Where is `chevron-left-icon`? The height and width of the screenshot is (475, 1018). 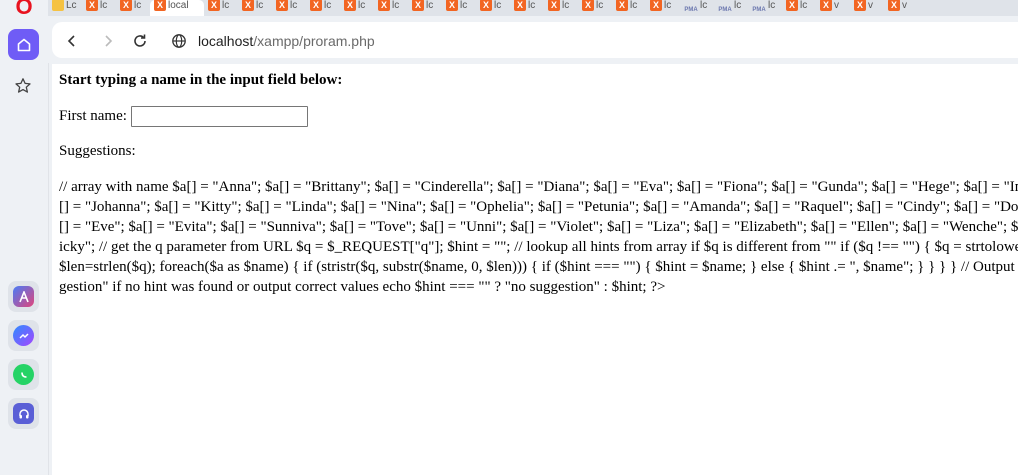 chevron-left-icon is located at coordinates (71, 41).